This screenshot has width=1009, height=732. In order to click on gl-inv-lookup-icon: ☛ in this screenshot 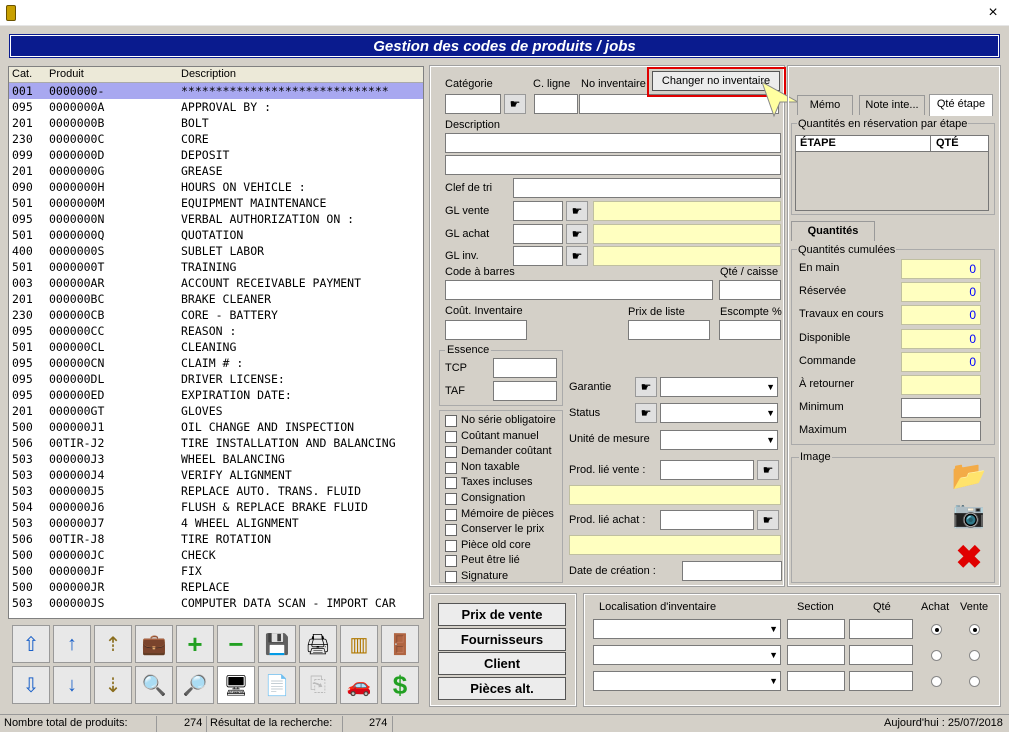, I will do `click(577, 256)`.